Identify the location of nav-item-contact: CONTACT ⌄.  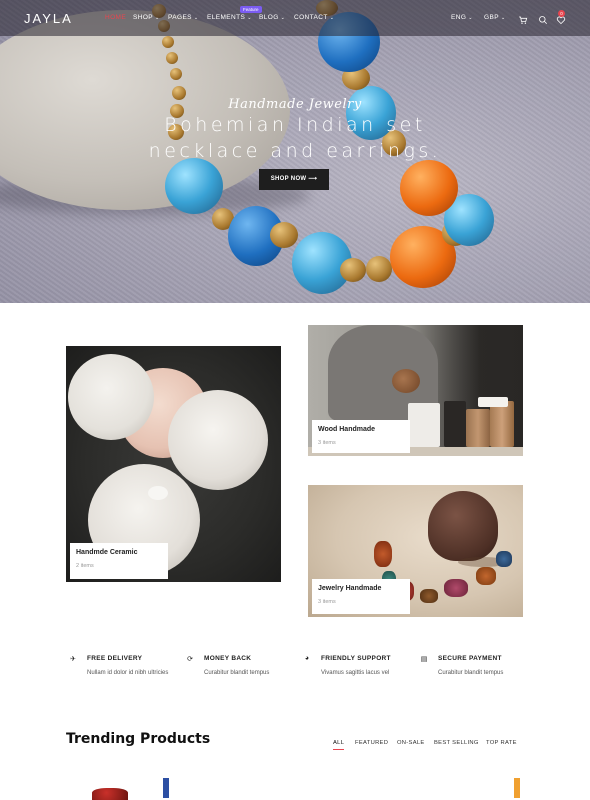
(314, 17).